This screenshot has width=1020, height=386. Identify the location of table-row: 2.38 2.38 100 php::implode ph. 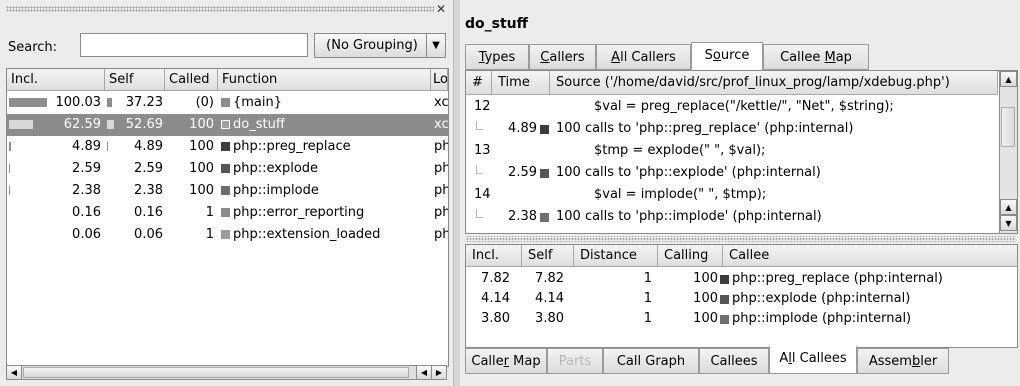
(227, 191).